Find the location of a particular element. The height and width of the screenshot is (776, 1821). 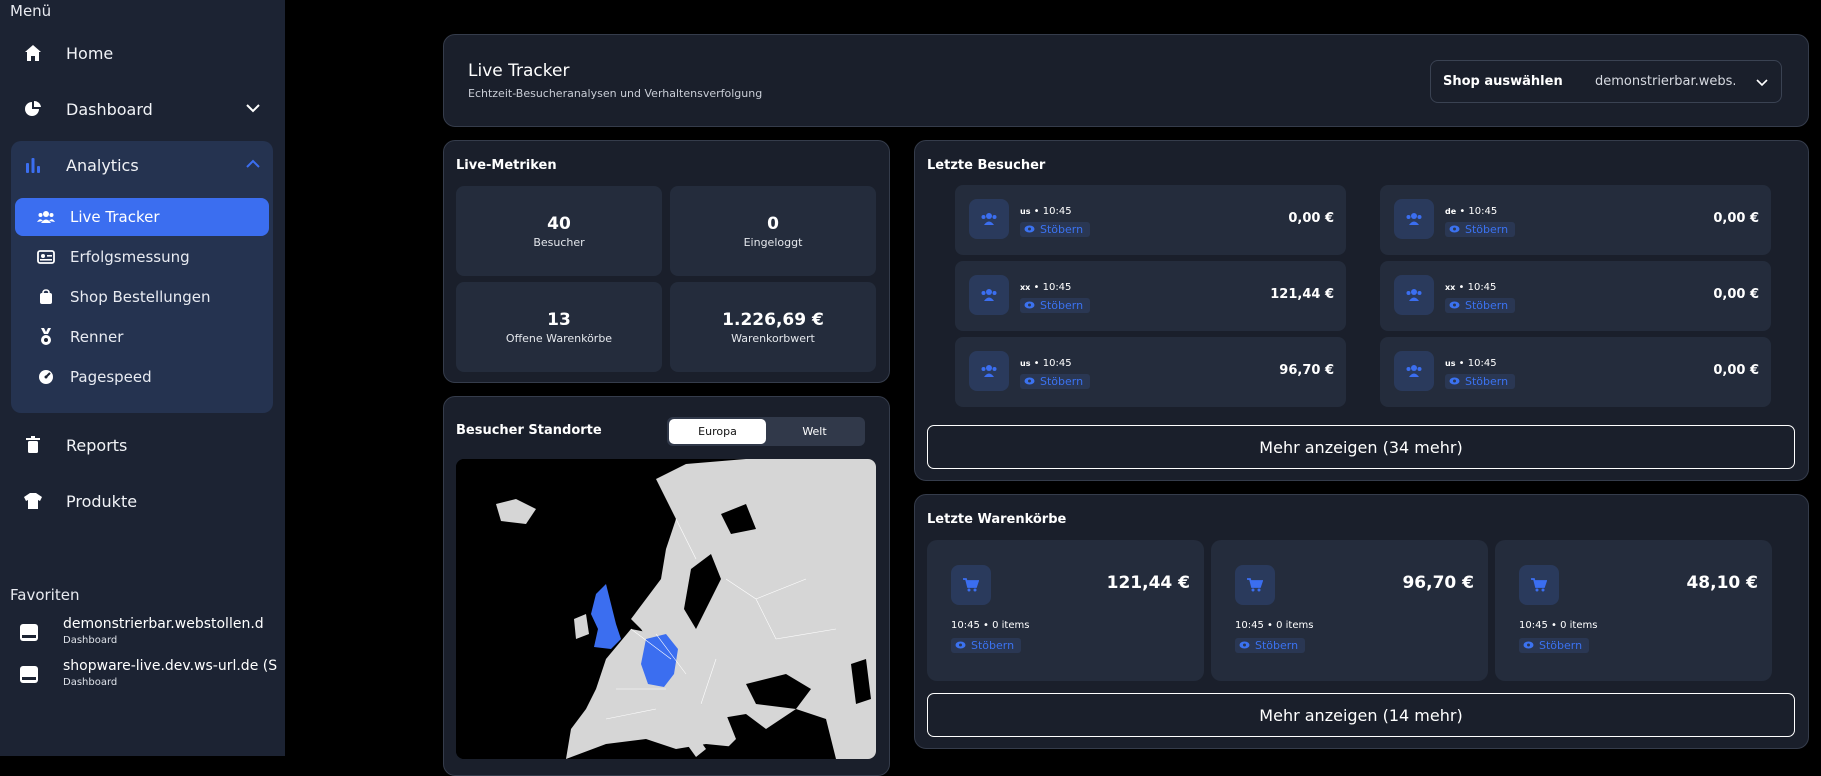

metric-label: Warenkorbwert is located at coordinates (773, 338).